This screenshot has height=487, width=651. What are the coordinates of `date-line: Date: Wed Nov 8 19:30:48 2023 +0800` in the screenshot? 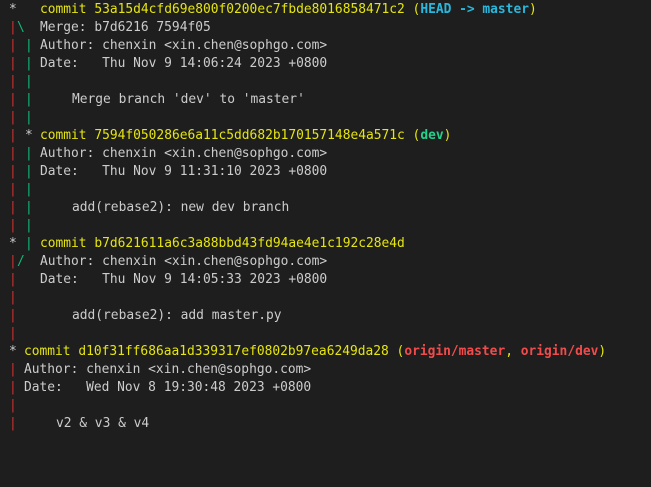 It's located at (168, 387).